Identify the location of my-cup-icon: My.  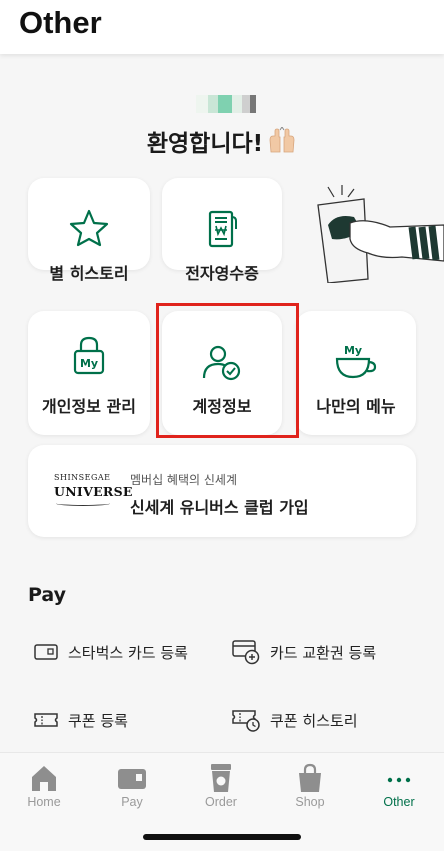
(356, 361).